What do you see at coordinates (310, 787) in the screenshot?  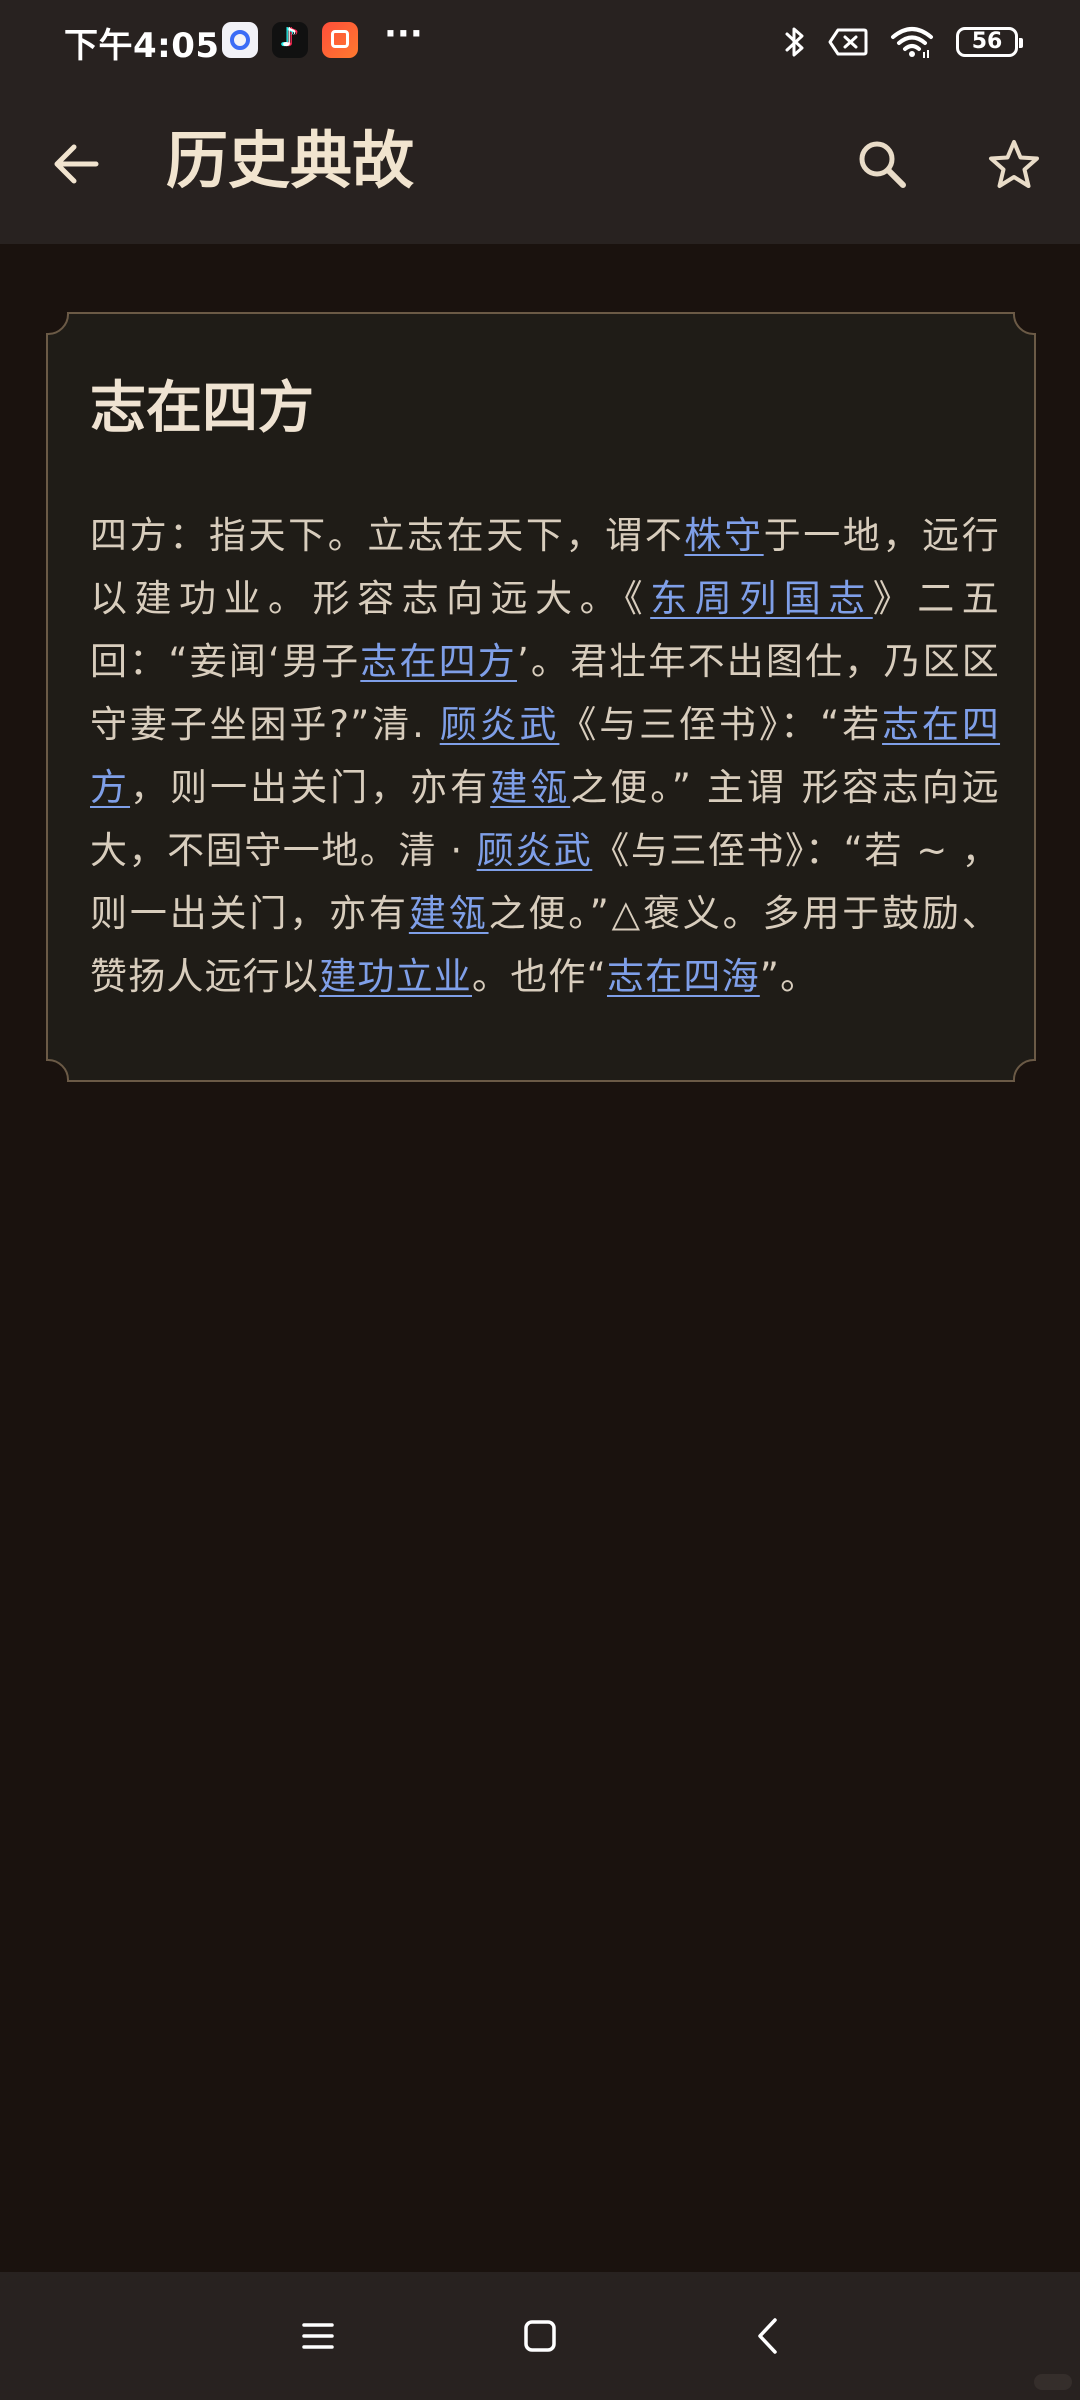 I see `body-text-segment: ，则一出关门，亦有` at bounding box center [310, 787].